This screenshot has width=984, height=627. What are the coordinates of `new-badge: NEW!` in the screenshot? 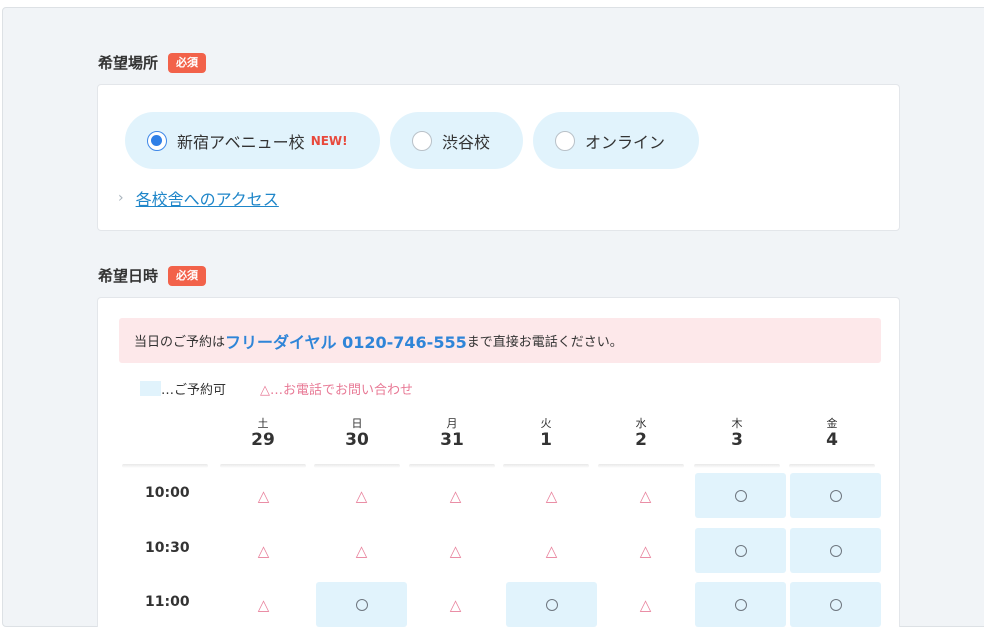 It's located at (329, 140).